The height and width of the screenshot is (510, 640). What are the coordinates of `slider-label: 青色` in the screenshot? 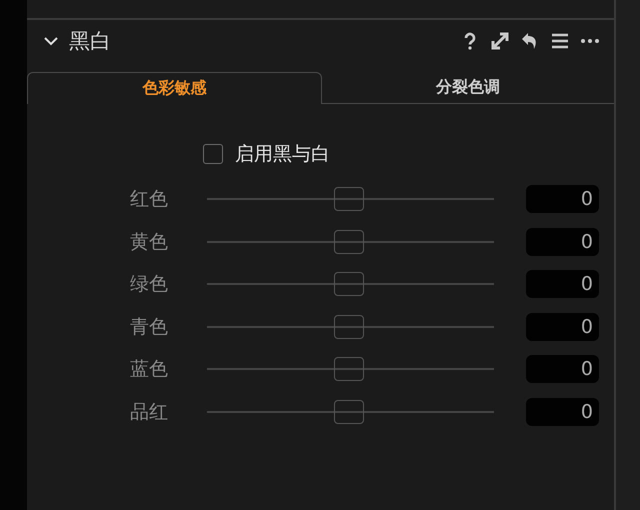 It's located at (149, 327).